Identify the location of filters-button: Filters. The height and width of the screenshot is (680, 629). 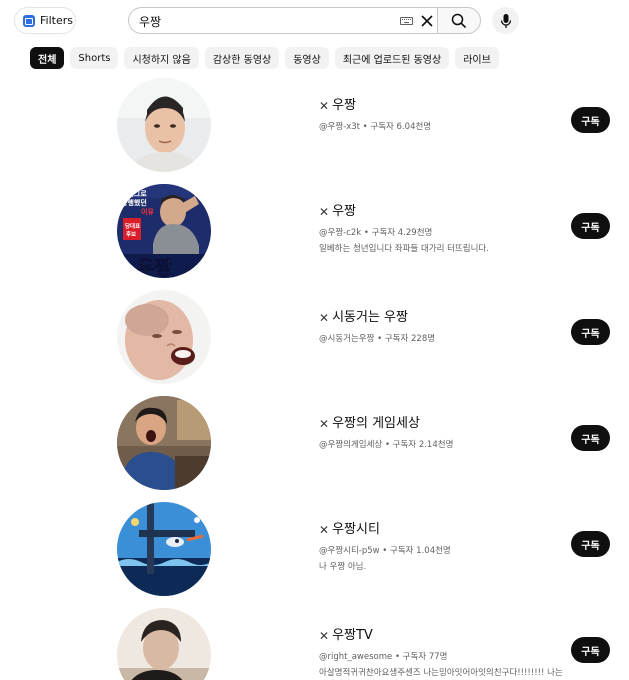
(45, 20).